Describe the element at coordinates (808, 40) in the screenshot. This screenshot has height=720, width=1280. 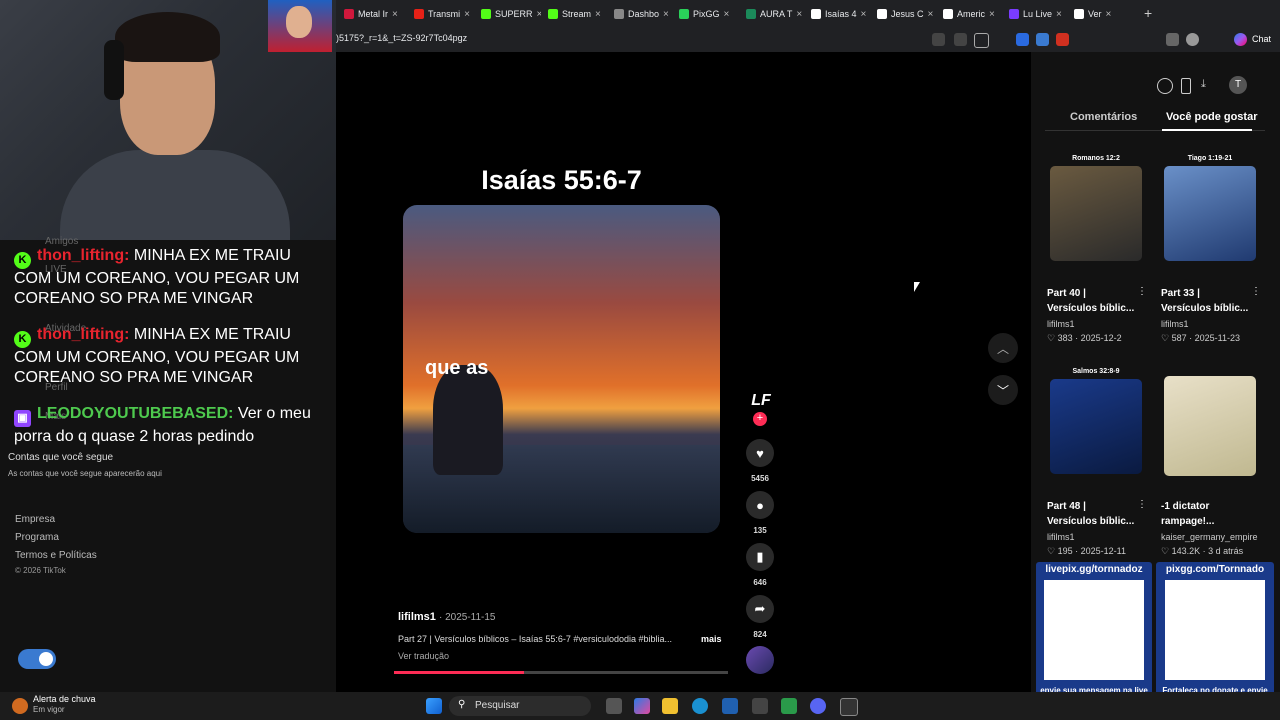
I see `address-bar: )5175?_r=1&_t=ZS-92r7Tc04pgz Chat` at that location.